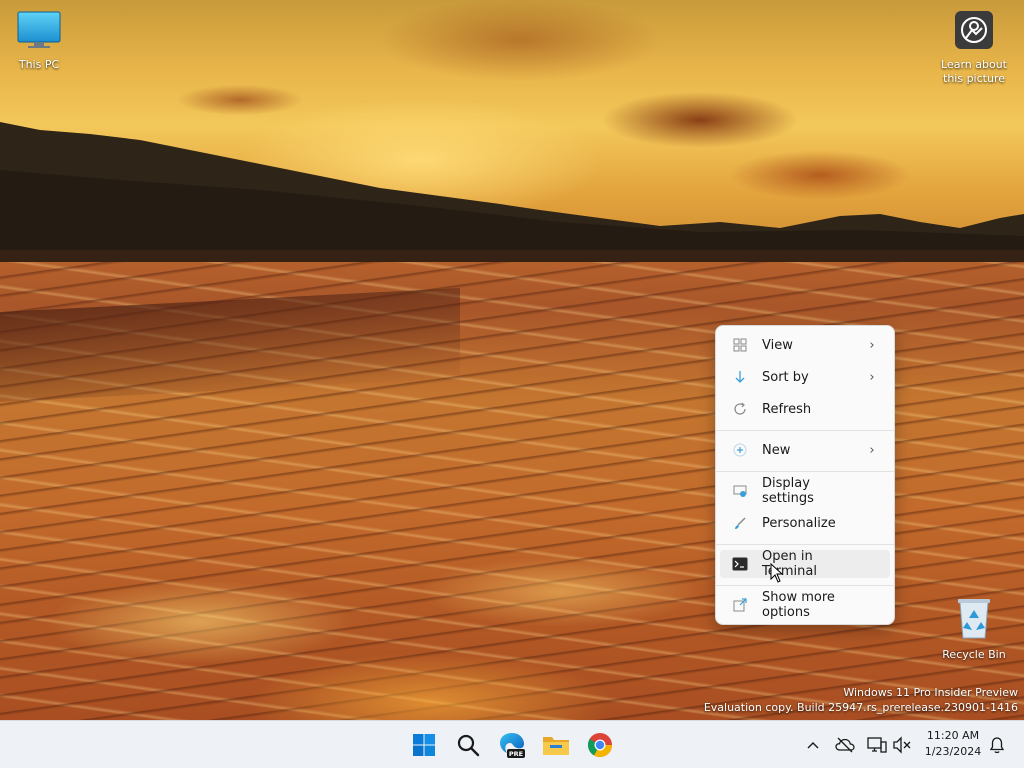 The width and height of the screenshot is (1024, 768). I want to click on show-hidden-icons-button, so click(813, 745).